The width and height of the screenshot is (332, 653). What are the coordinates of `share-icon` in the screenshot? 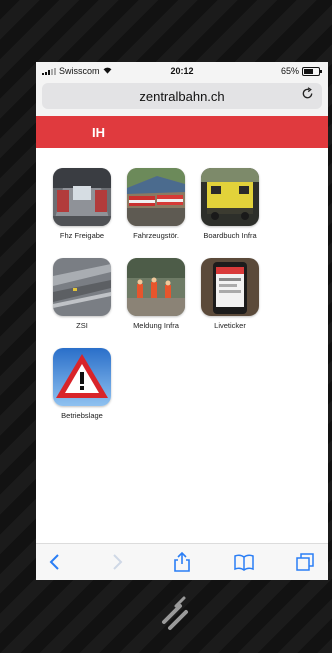 It's located at (182, 562).